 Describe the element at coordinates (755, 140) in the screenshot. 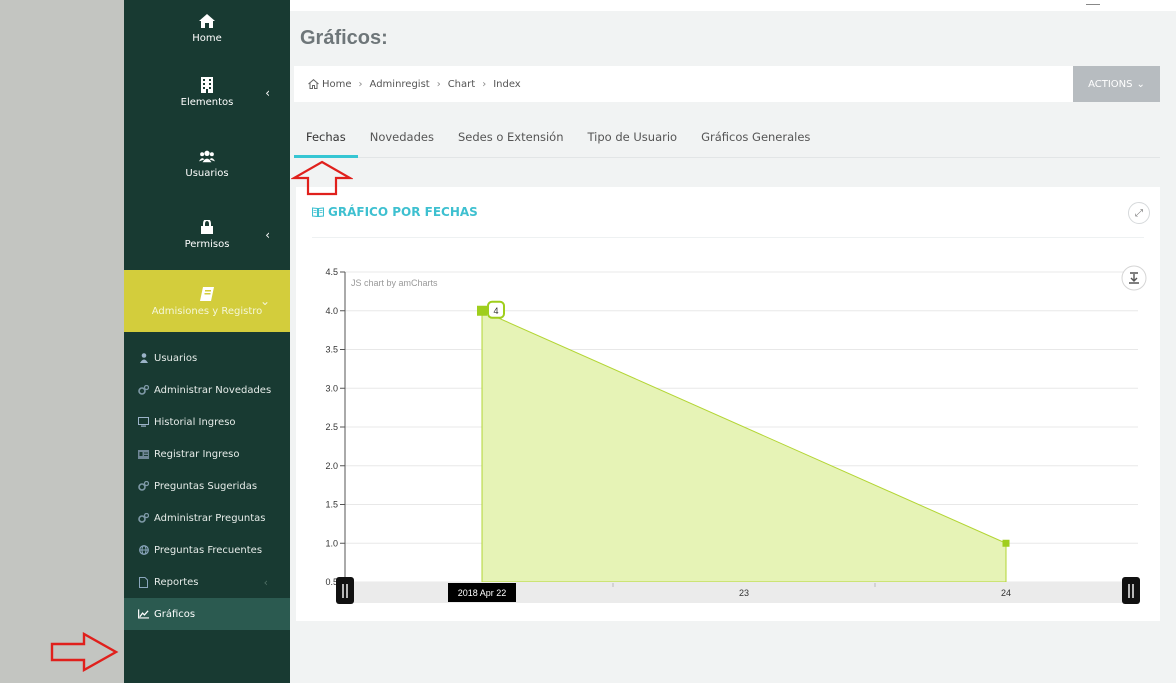

I see `tab-graficos-generales: Gráficos Generales` at that location.